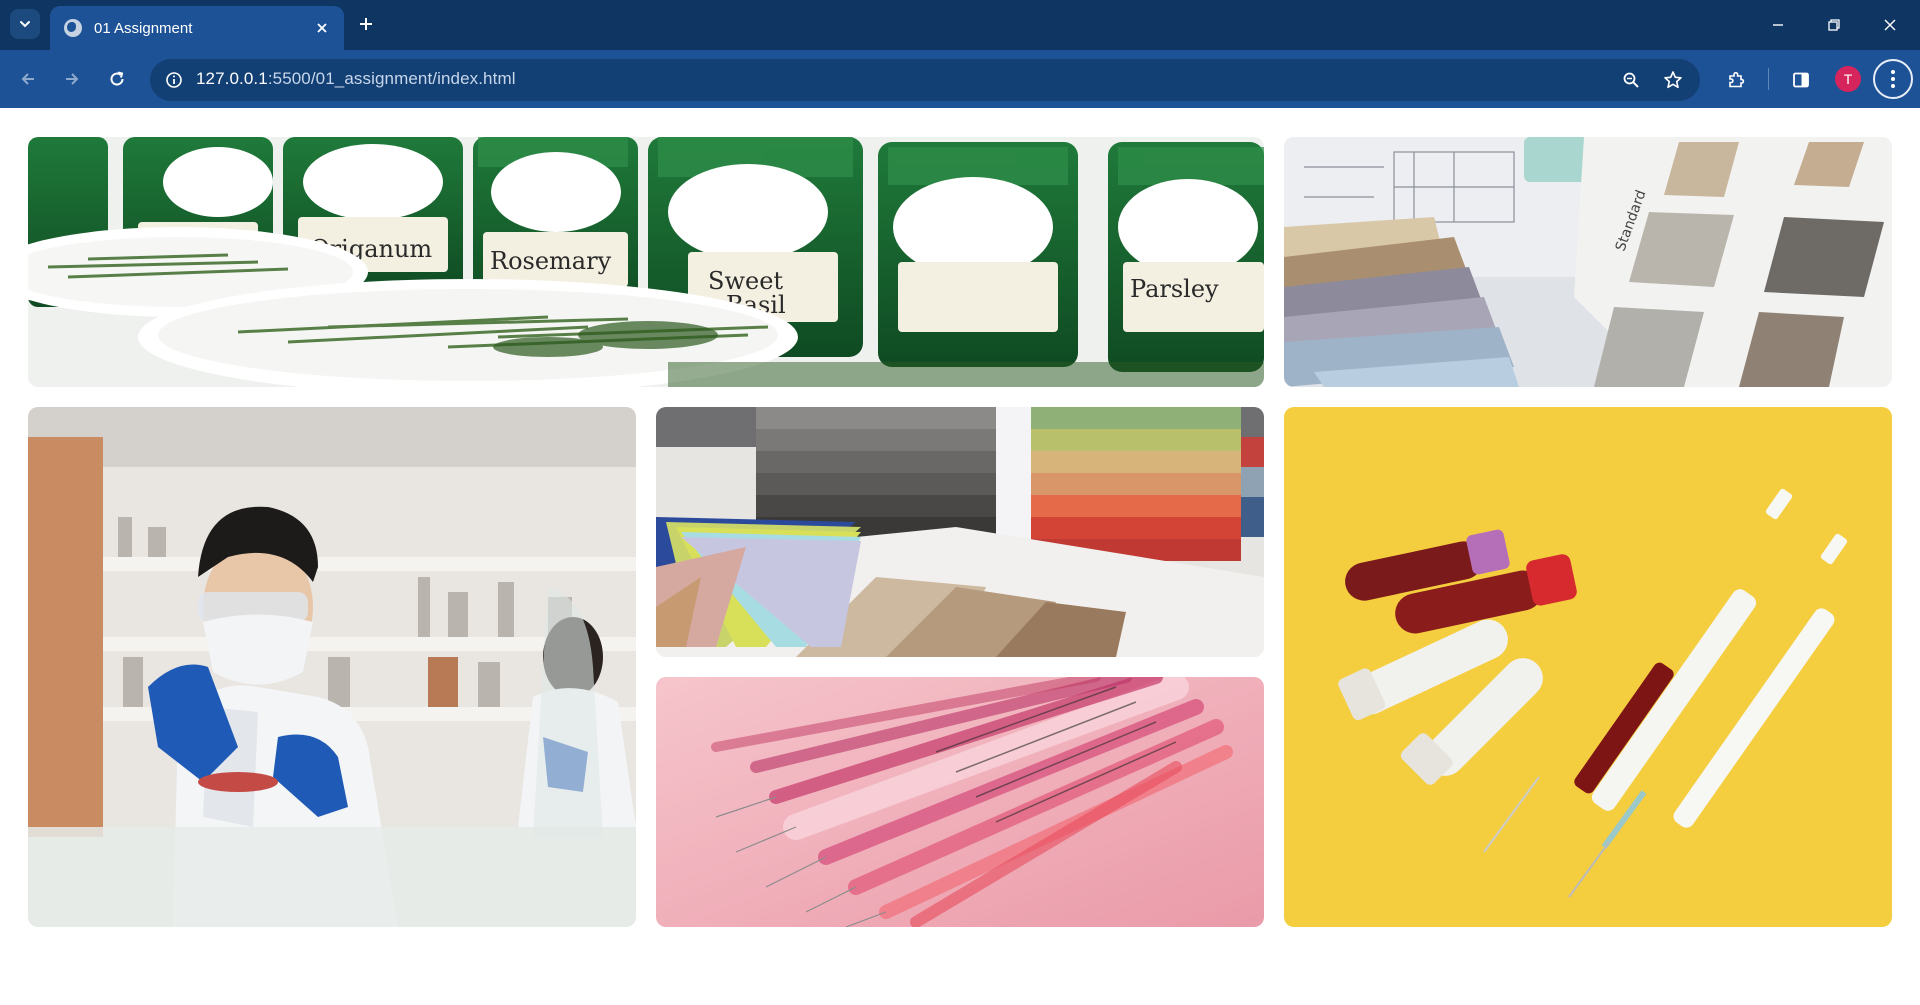 Image resolution: width=1920 pixels, height=1005 pixels. I want to click on arrow-right-icon, so click(72, 79).